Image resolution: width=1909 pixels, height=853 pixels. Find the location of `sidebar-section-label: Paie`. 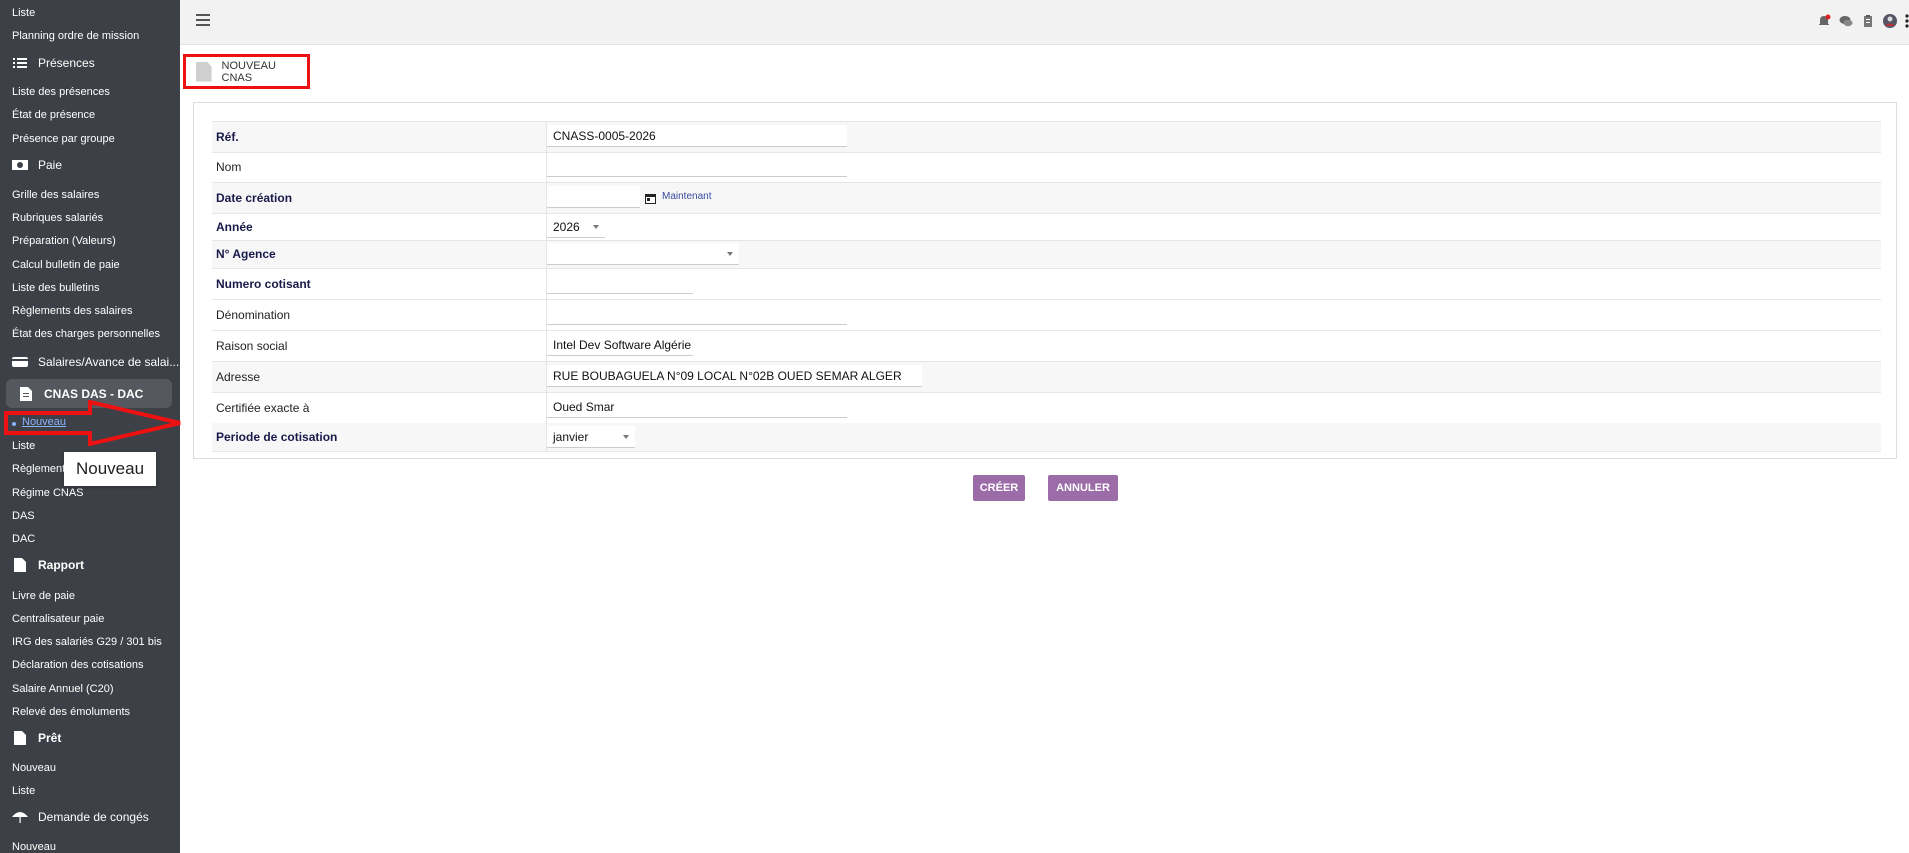

sidebar-section-label: Paie is located at coordinates (50, 165).